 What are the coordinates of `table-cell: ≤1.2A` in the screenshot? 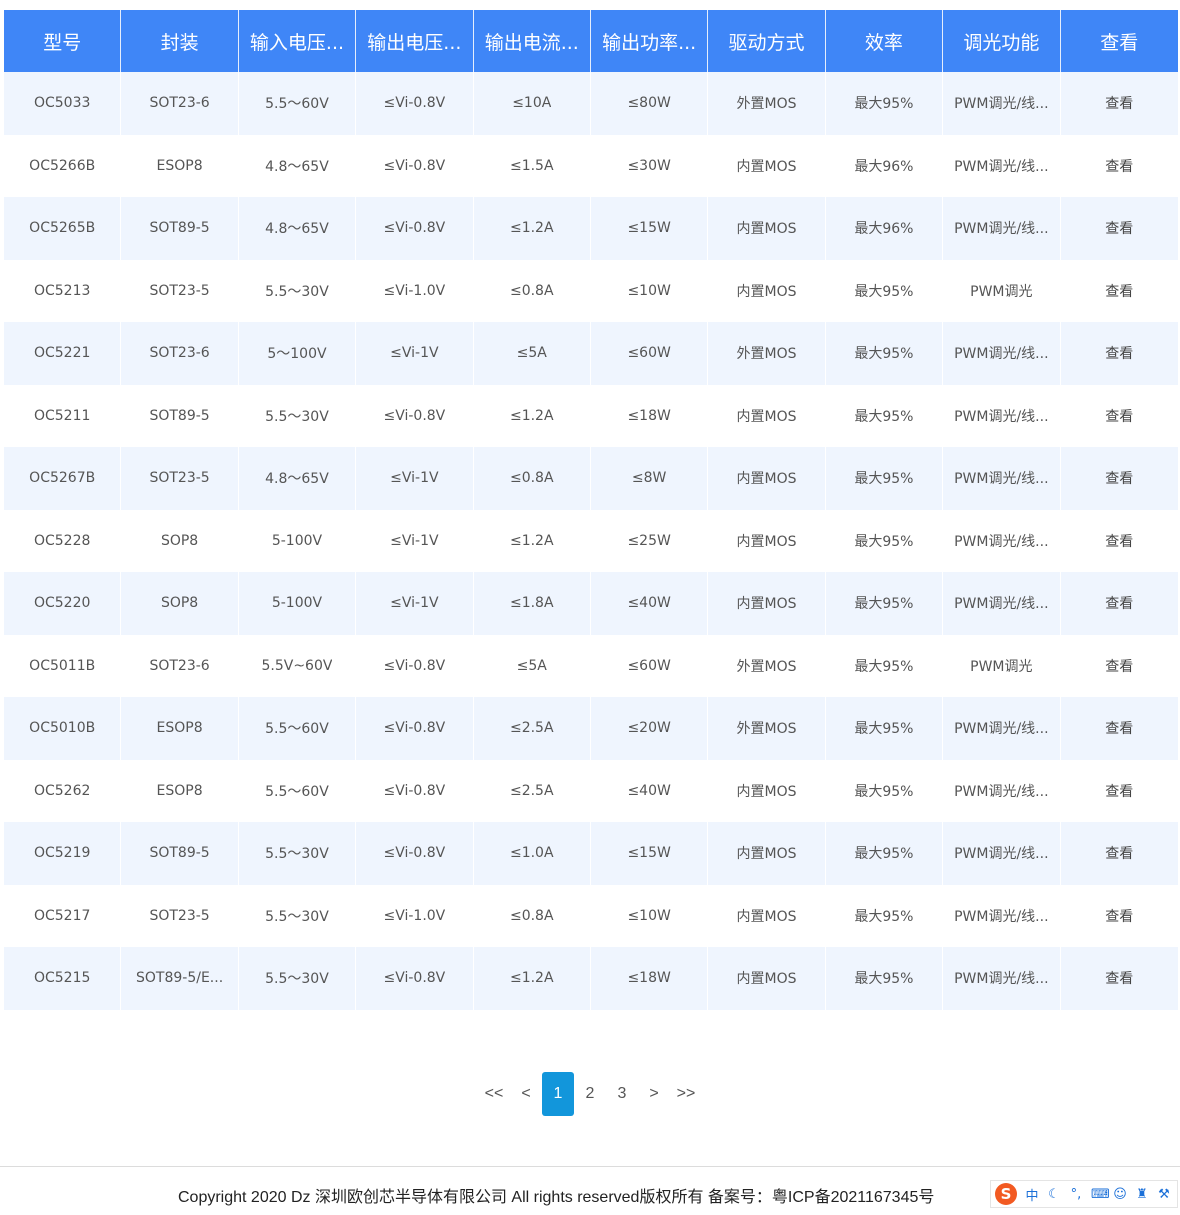 It's located at (532, 978).